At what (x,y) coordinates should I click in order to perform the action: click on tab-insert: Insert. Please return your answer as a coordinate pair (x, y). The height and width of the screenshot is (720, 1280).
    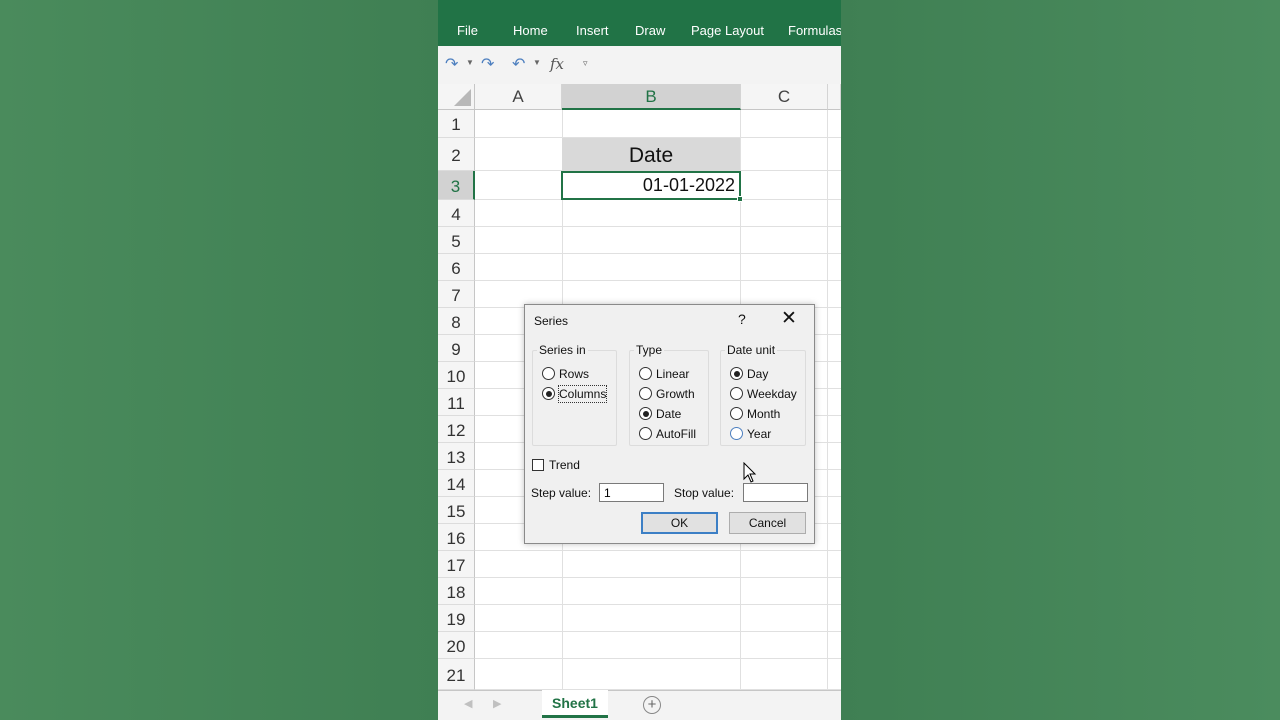
    Looking at the image, I should click on (592, 23).